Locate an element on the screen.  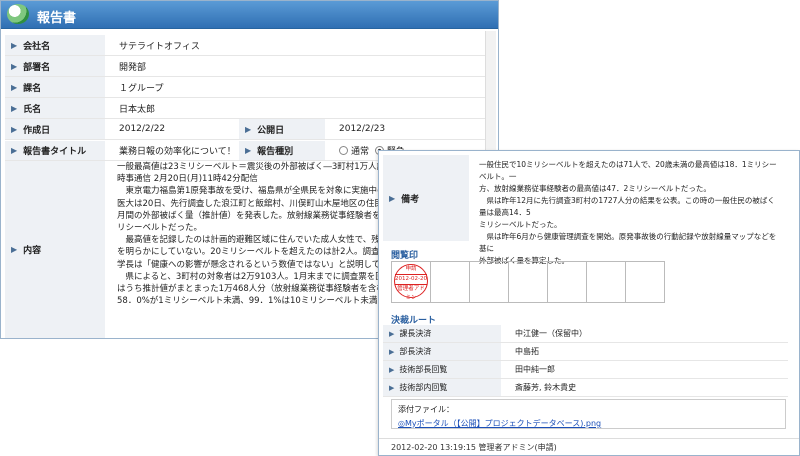
attachment-link: ◎Myポータル（【公開】プロジェクトデータベース).png is located at coordinates (588, 423).